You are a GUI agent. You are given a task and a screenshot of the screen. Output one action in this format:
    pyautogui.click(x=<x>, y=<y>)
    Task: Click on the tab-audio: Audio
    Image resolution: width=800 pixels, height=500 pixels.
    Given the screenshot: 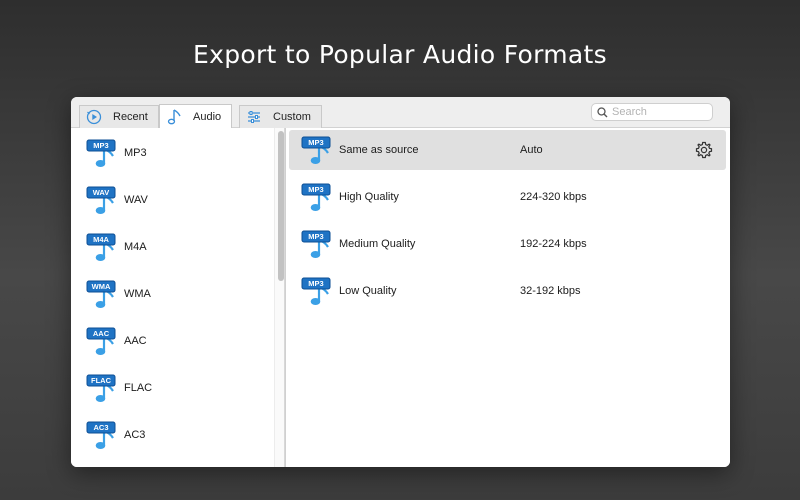 What is the action you would take?
    pyautogui.click(x=196, y=116)
    